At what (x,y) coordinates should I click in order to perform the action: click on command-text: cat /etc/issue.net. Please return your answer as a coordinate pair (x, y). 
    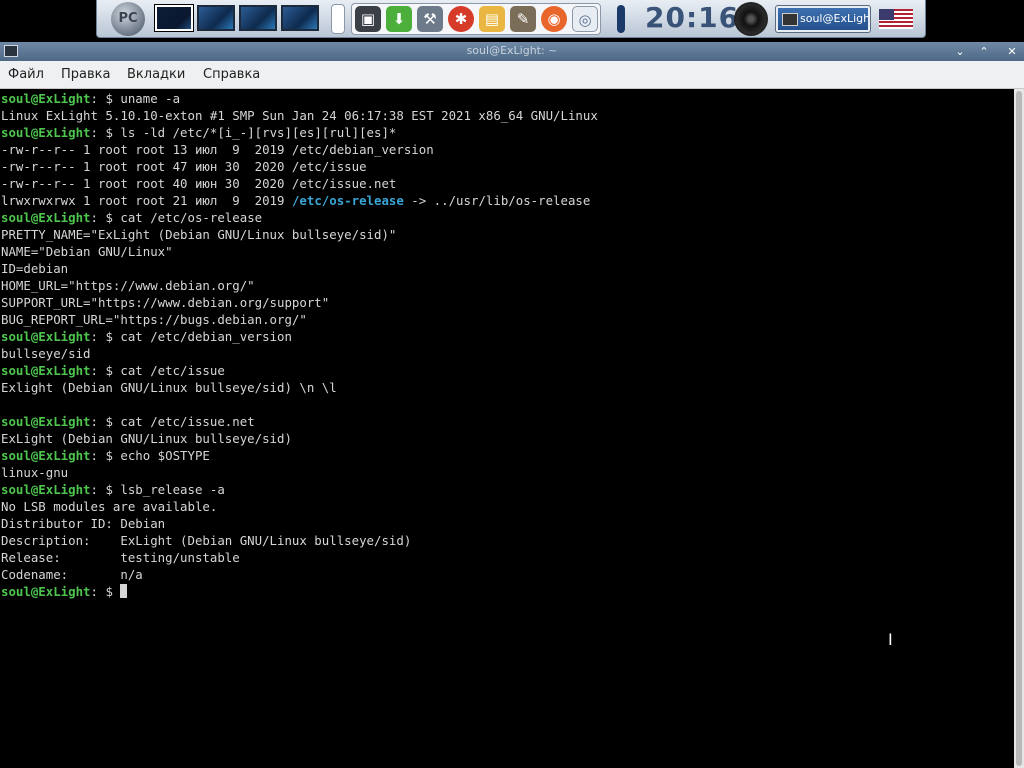
    Looking at the image, I should click on (187, 421).